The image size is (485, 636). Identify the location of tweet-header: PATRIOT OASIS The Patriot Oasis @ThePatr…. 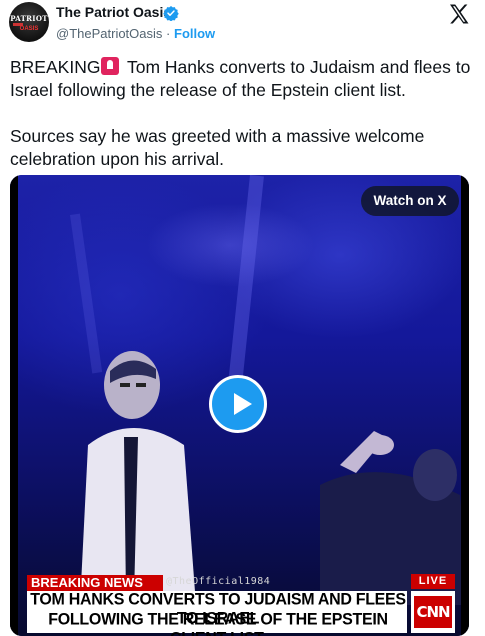
(242, 24).